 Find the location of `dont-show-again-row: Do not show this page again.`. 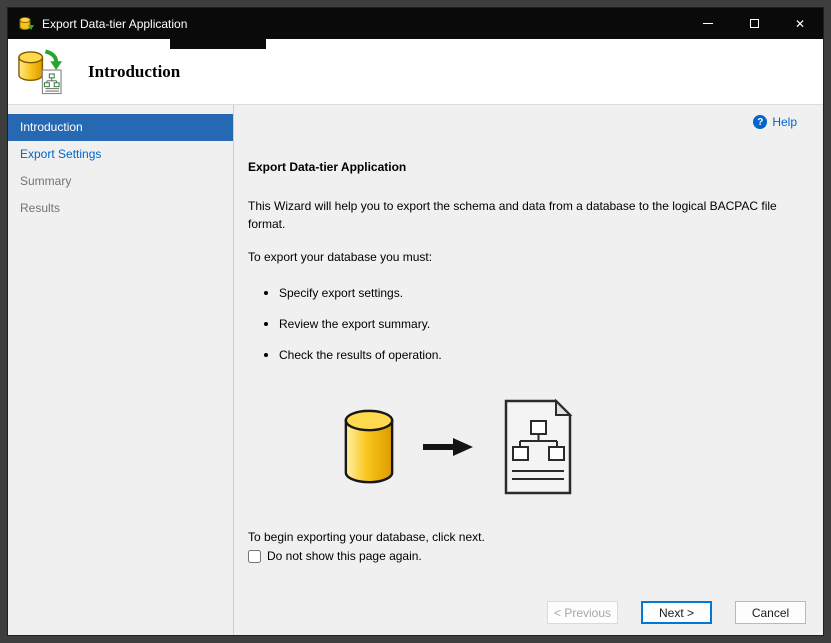

dont-show-again-row: Do not show this page again. is located at coordinates (335, 556).